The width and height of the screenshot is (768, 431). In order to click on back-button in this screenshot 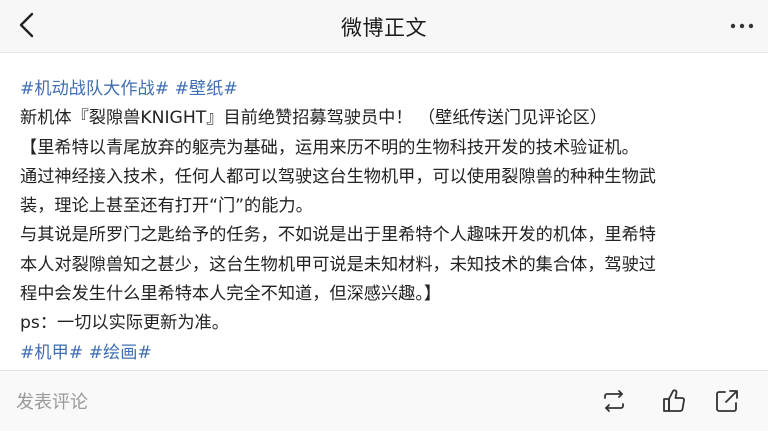, I will do `click(28, 25)`.